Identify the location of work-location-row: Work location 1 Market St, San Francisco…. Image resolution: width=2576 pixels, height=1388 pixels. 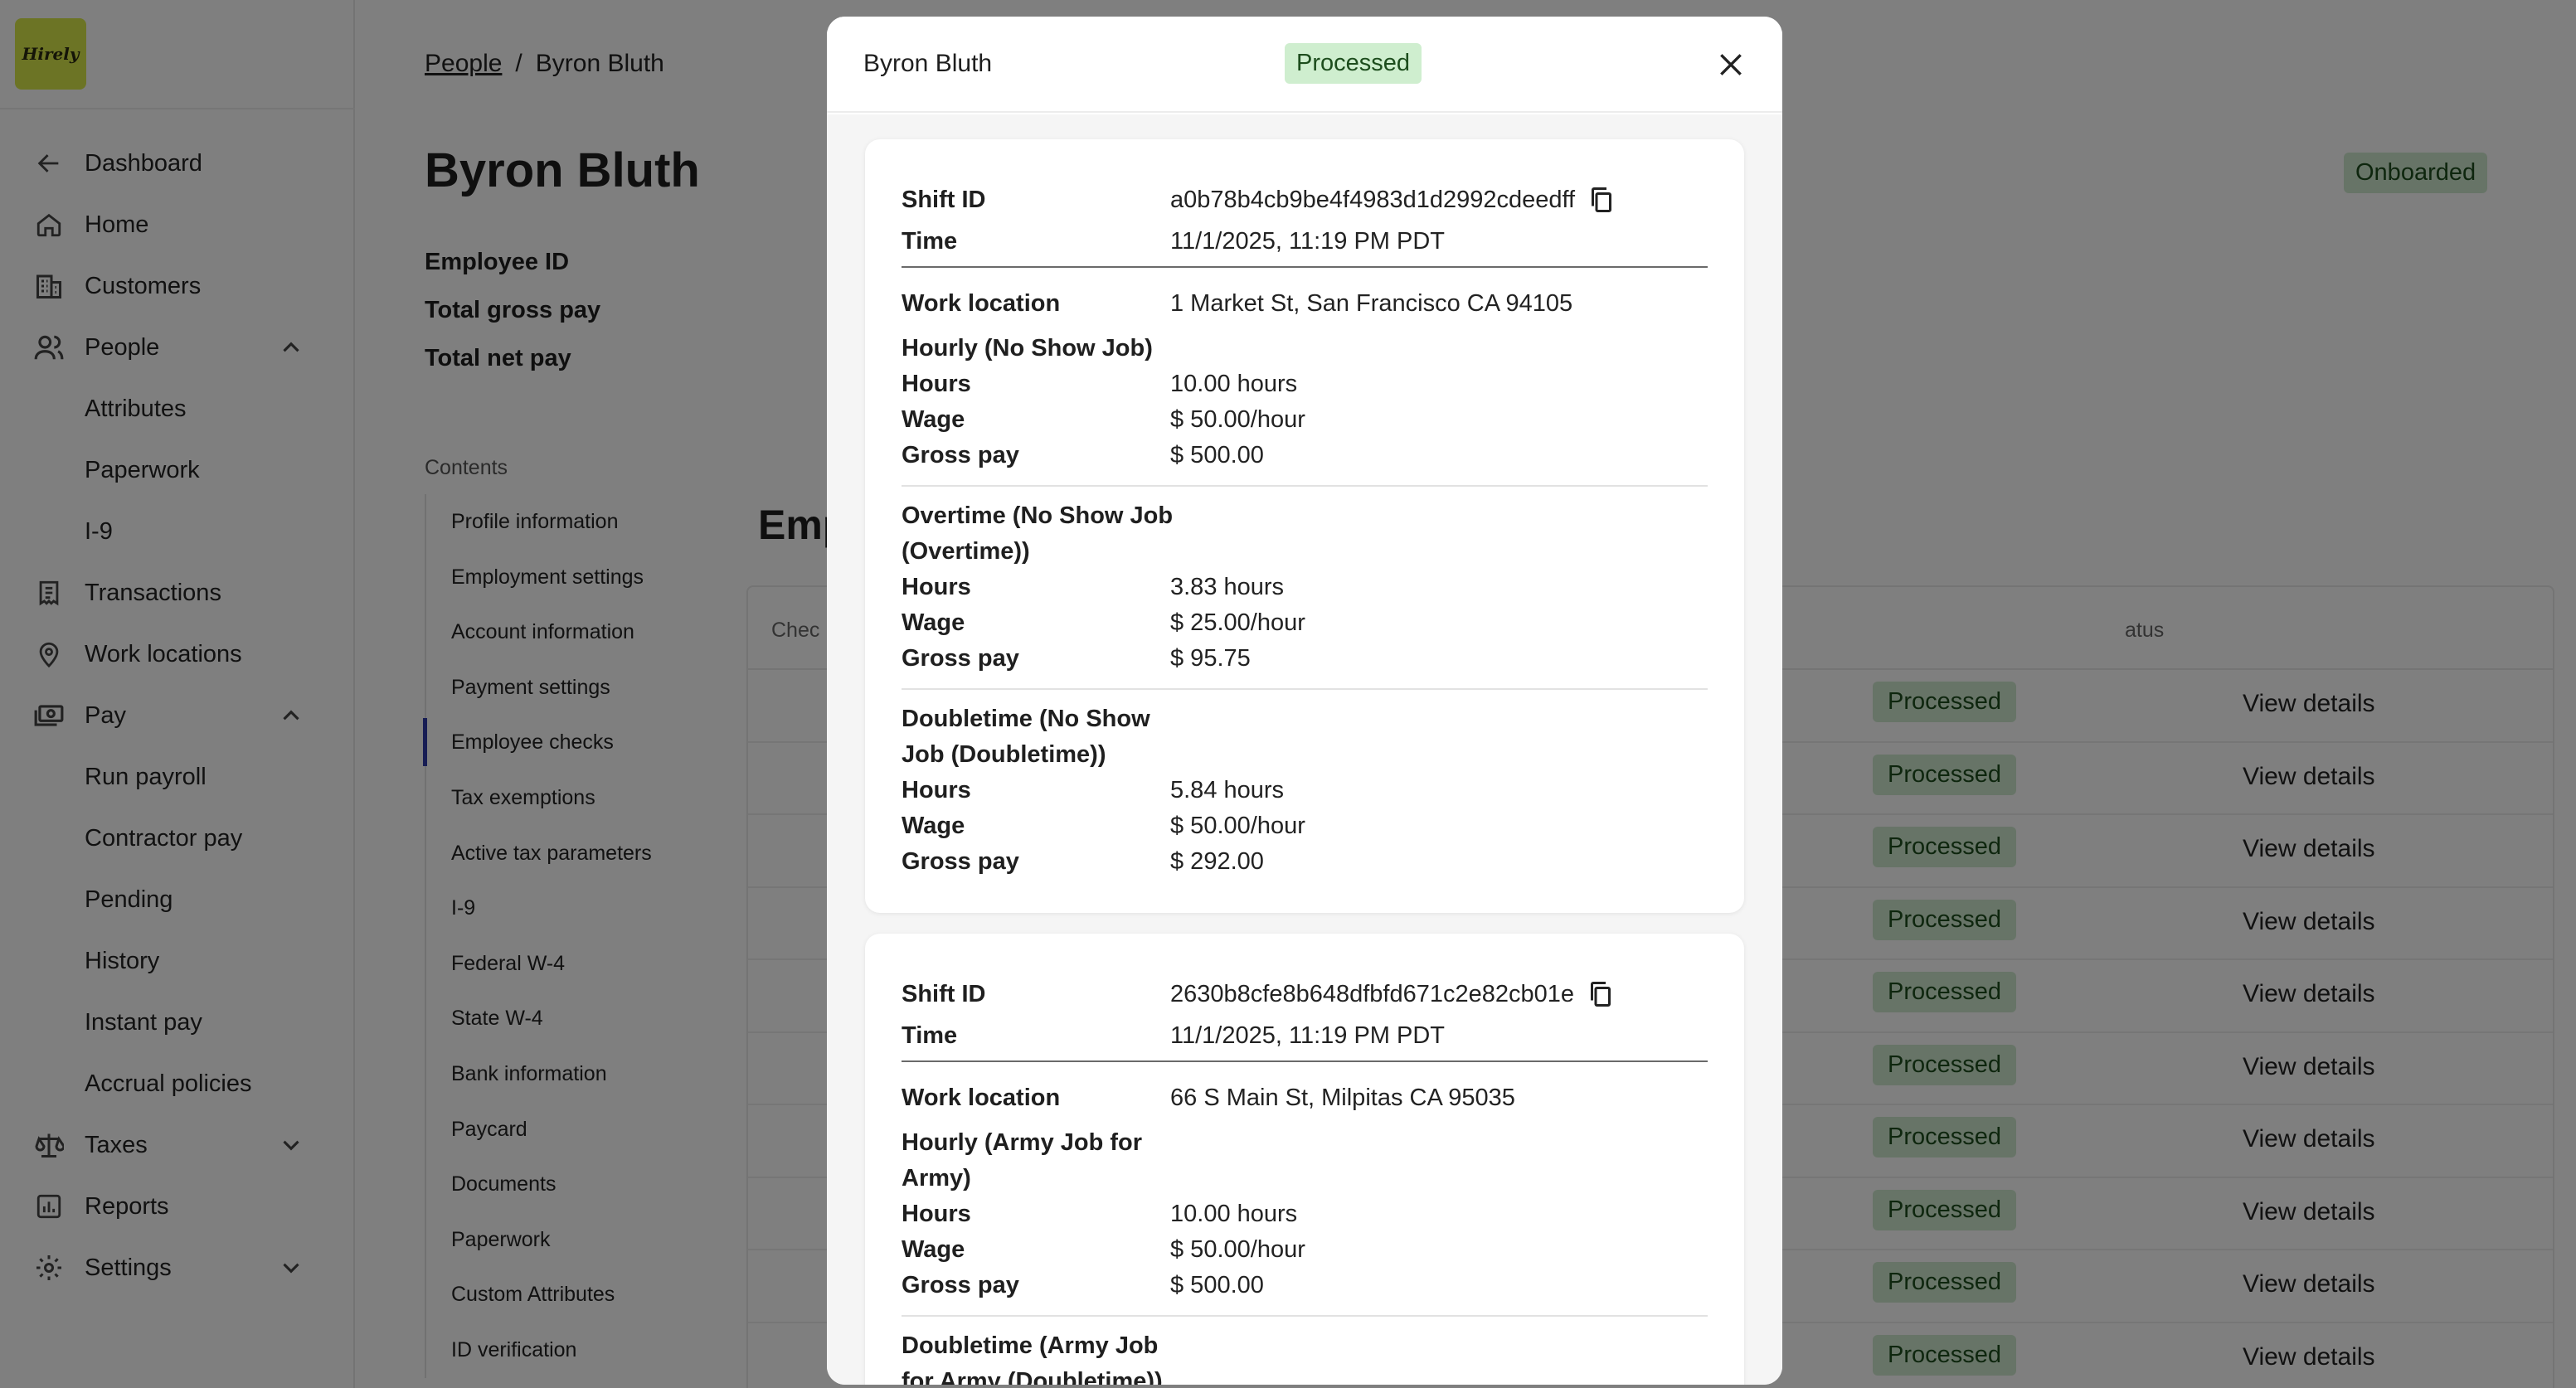
(1305, 303).